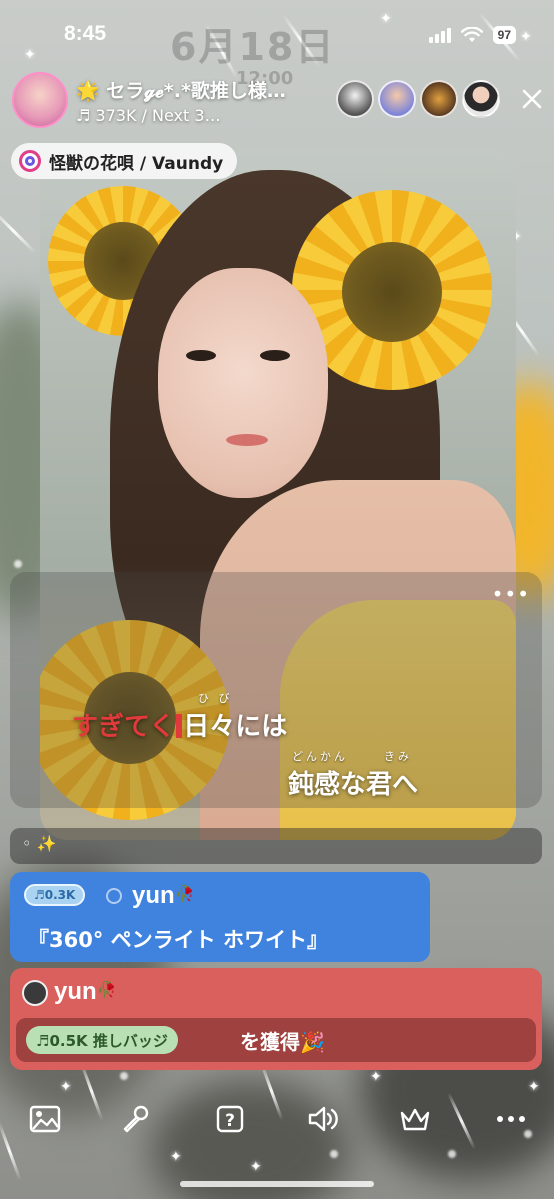  Describe the element at coordinates (253, 47) in the screenshot. I see `lockscreen-date-ghost: 6月18日` at that location.